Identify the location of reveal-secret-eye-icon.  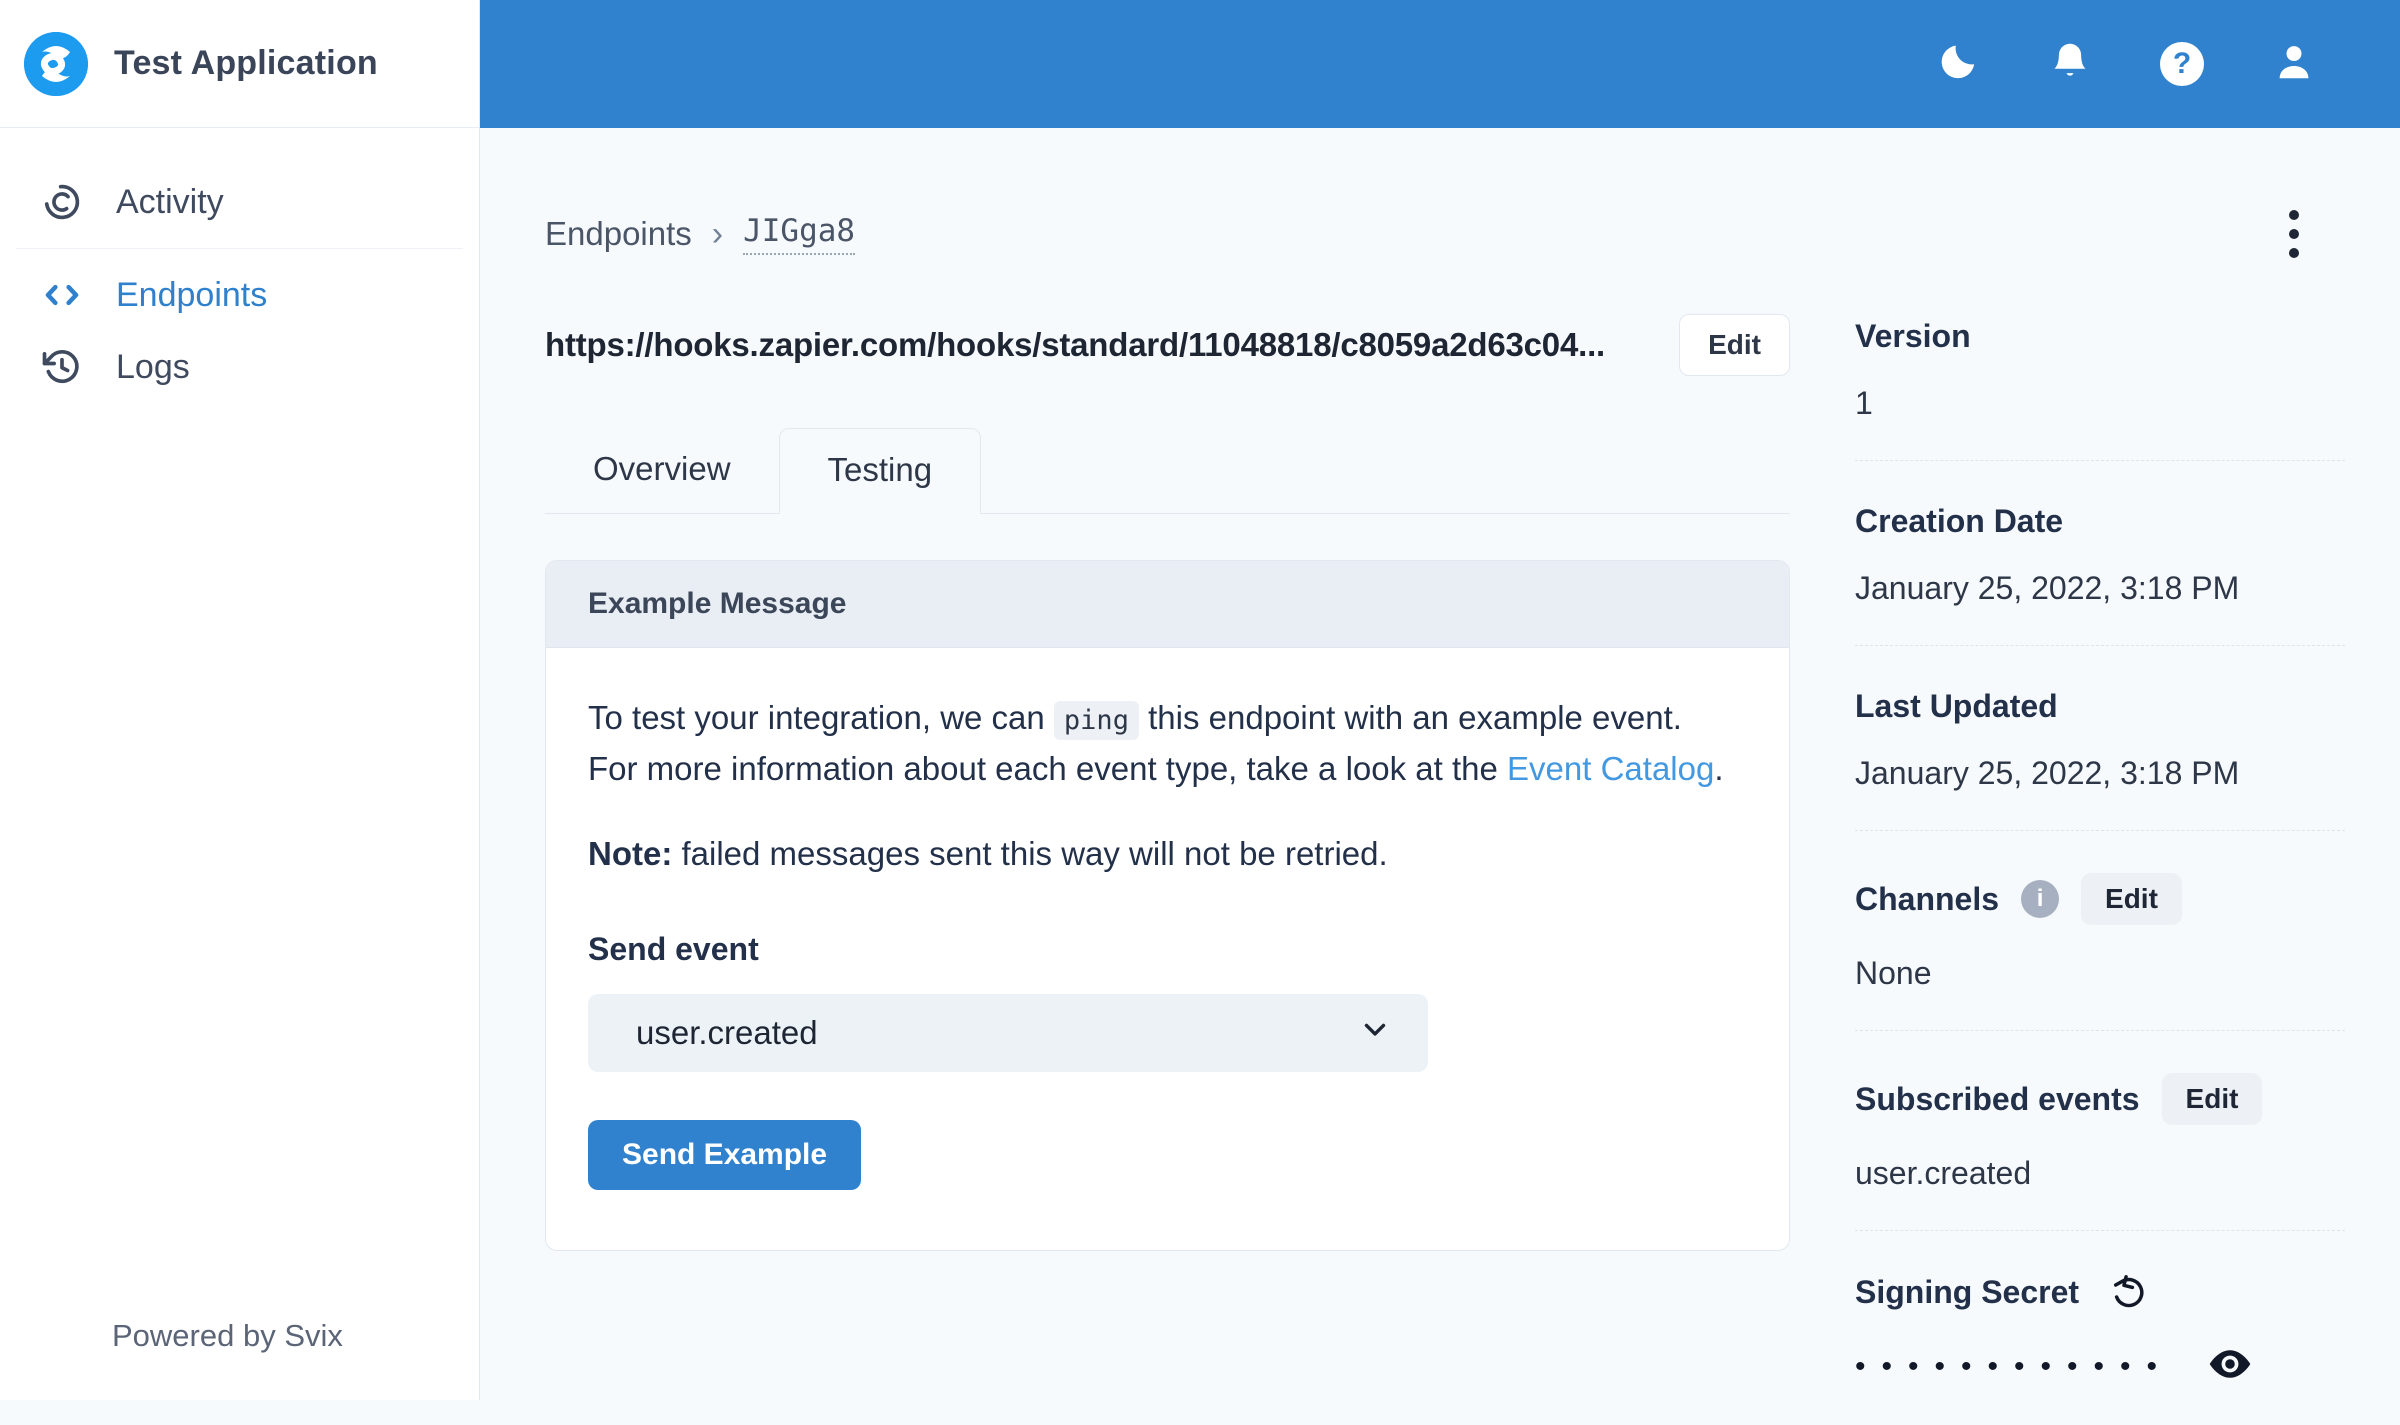
(2230, 1364).